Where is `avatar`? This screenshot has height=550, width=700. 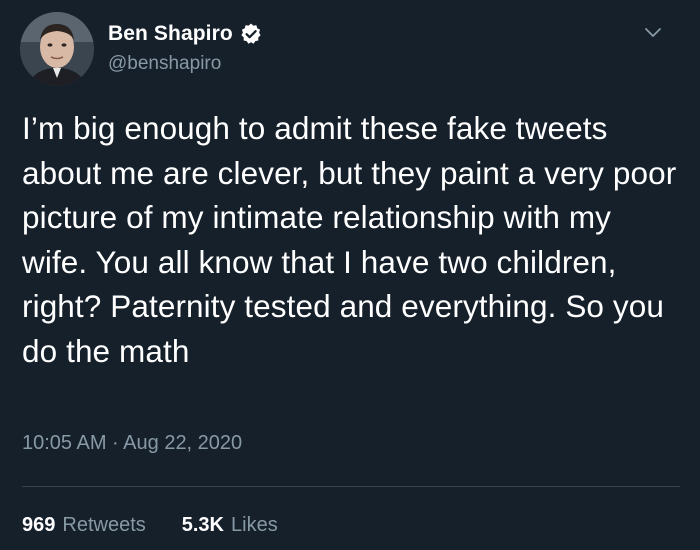
avatar is located at coordinates (57, 49).